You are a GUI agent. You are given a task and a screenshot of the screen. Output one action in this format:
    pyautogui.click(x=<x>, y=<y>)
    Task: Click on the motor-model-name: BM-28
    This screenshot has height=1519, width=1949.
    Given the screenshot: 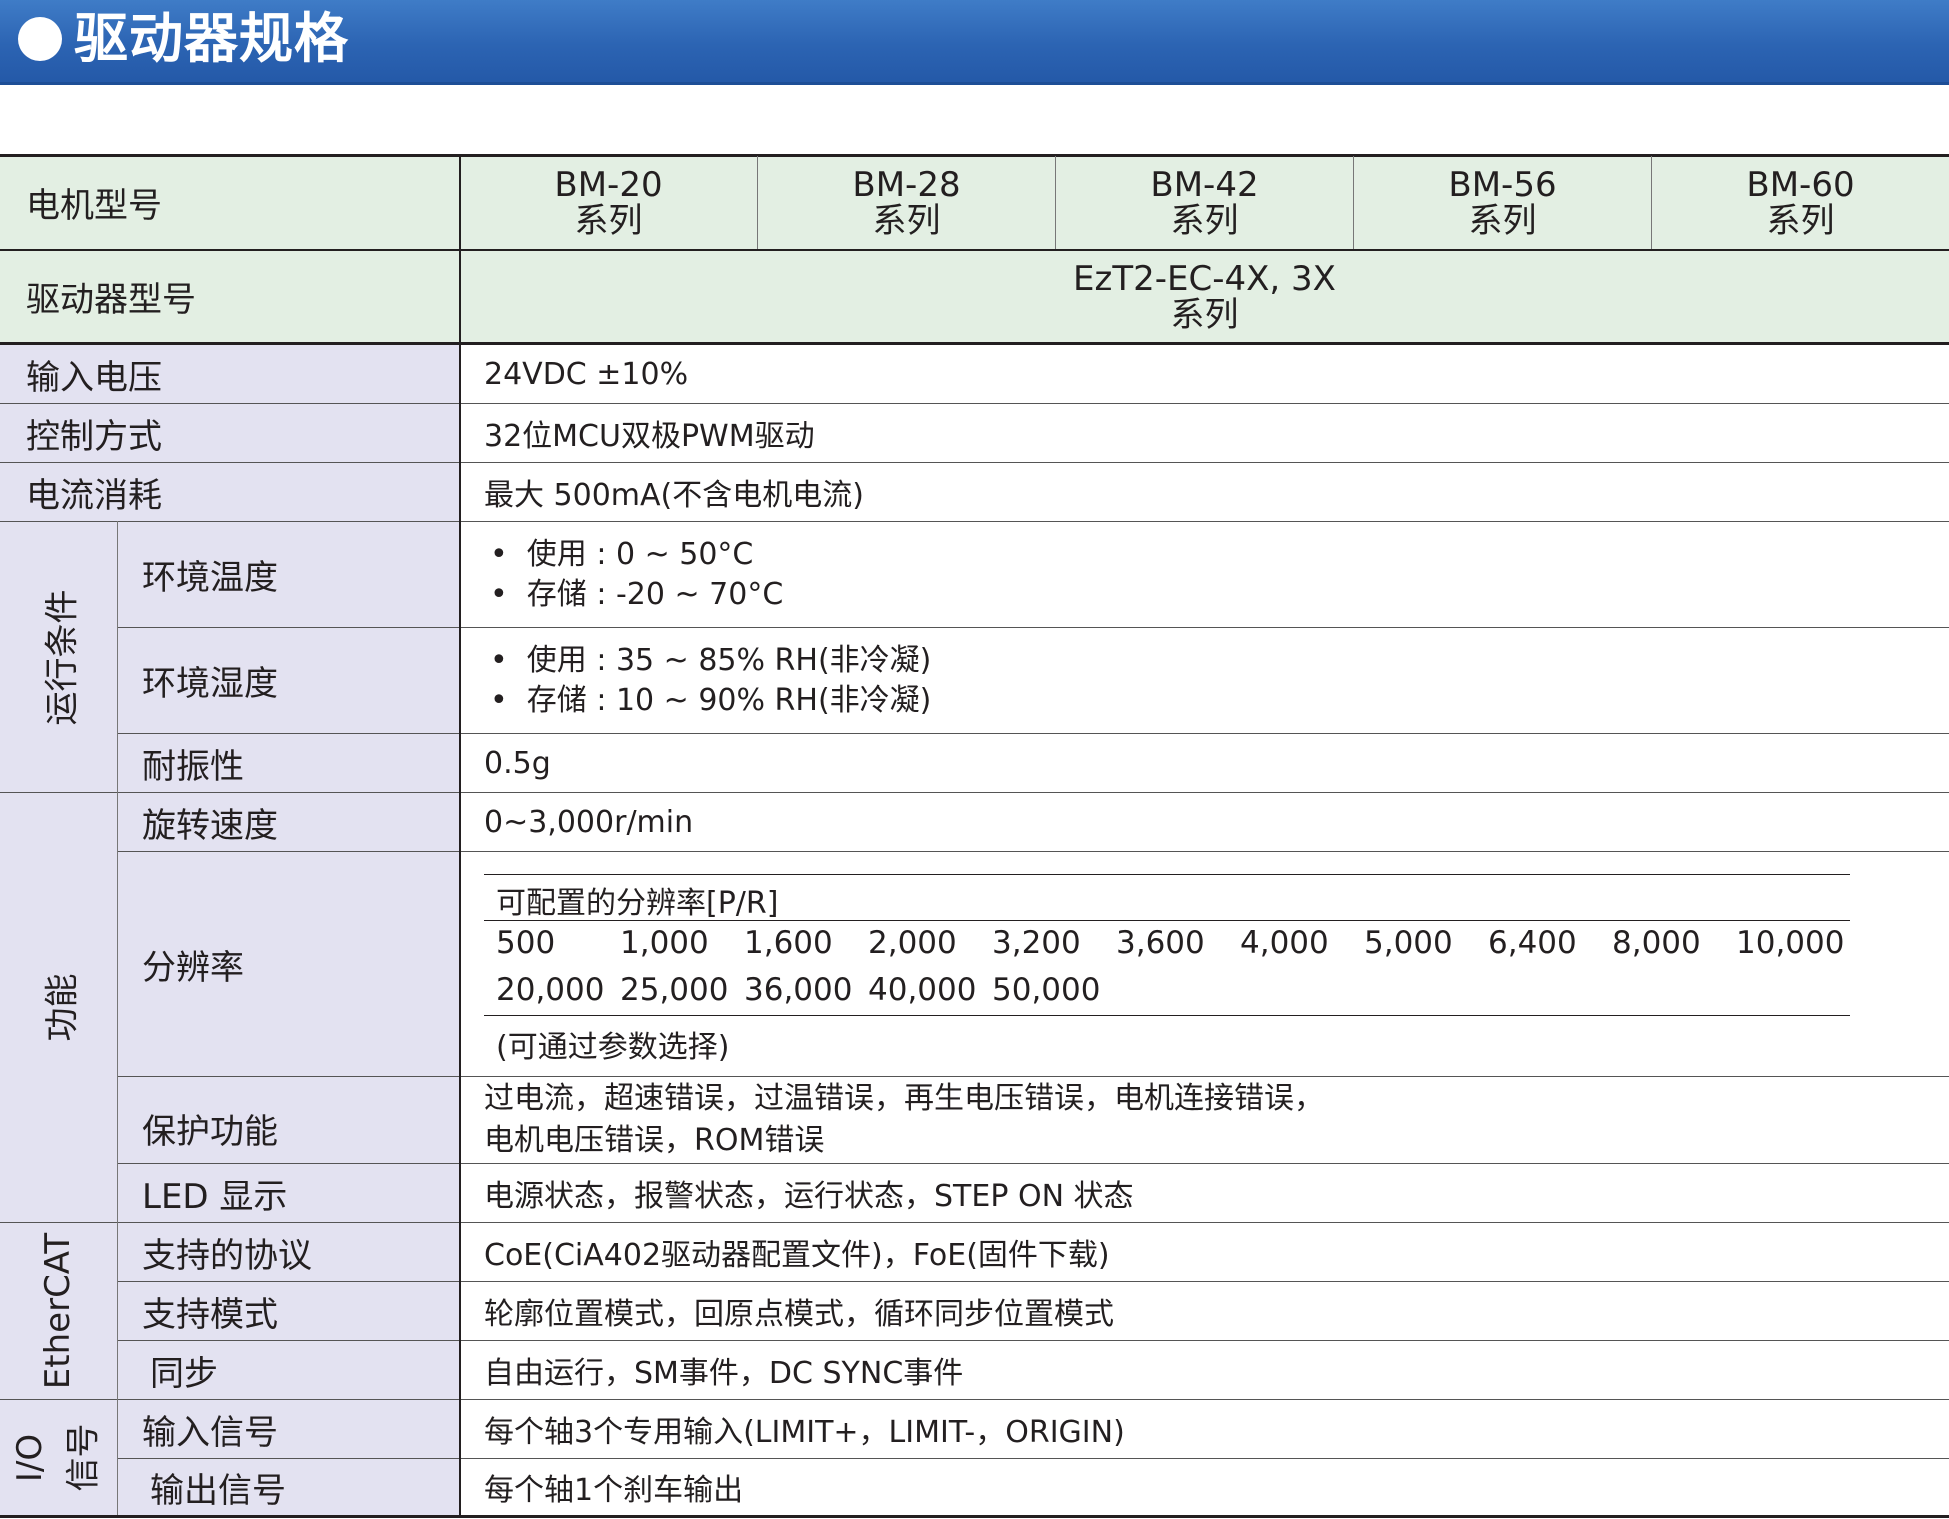 What is the action you would take?
    pyautogui.click(x=906, y=185)
    